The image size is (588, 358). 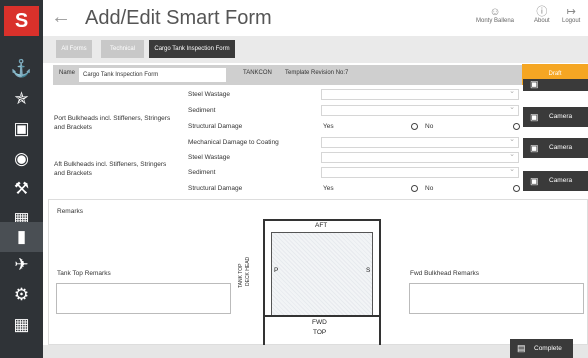 What do you see at coordinates (319, 322) in the screenshot?
I see `fwd-label: FWD` at bounding box center [319, 322].